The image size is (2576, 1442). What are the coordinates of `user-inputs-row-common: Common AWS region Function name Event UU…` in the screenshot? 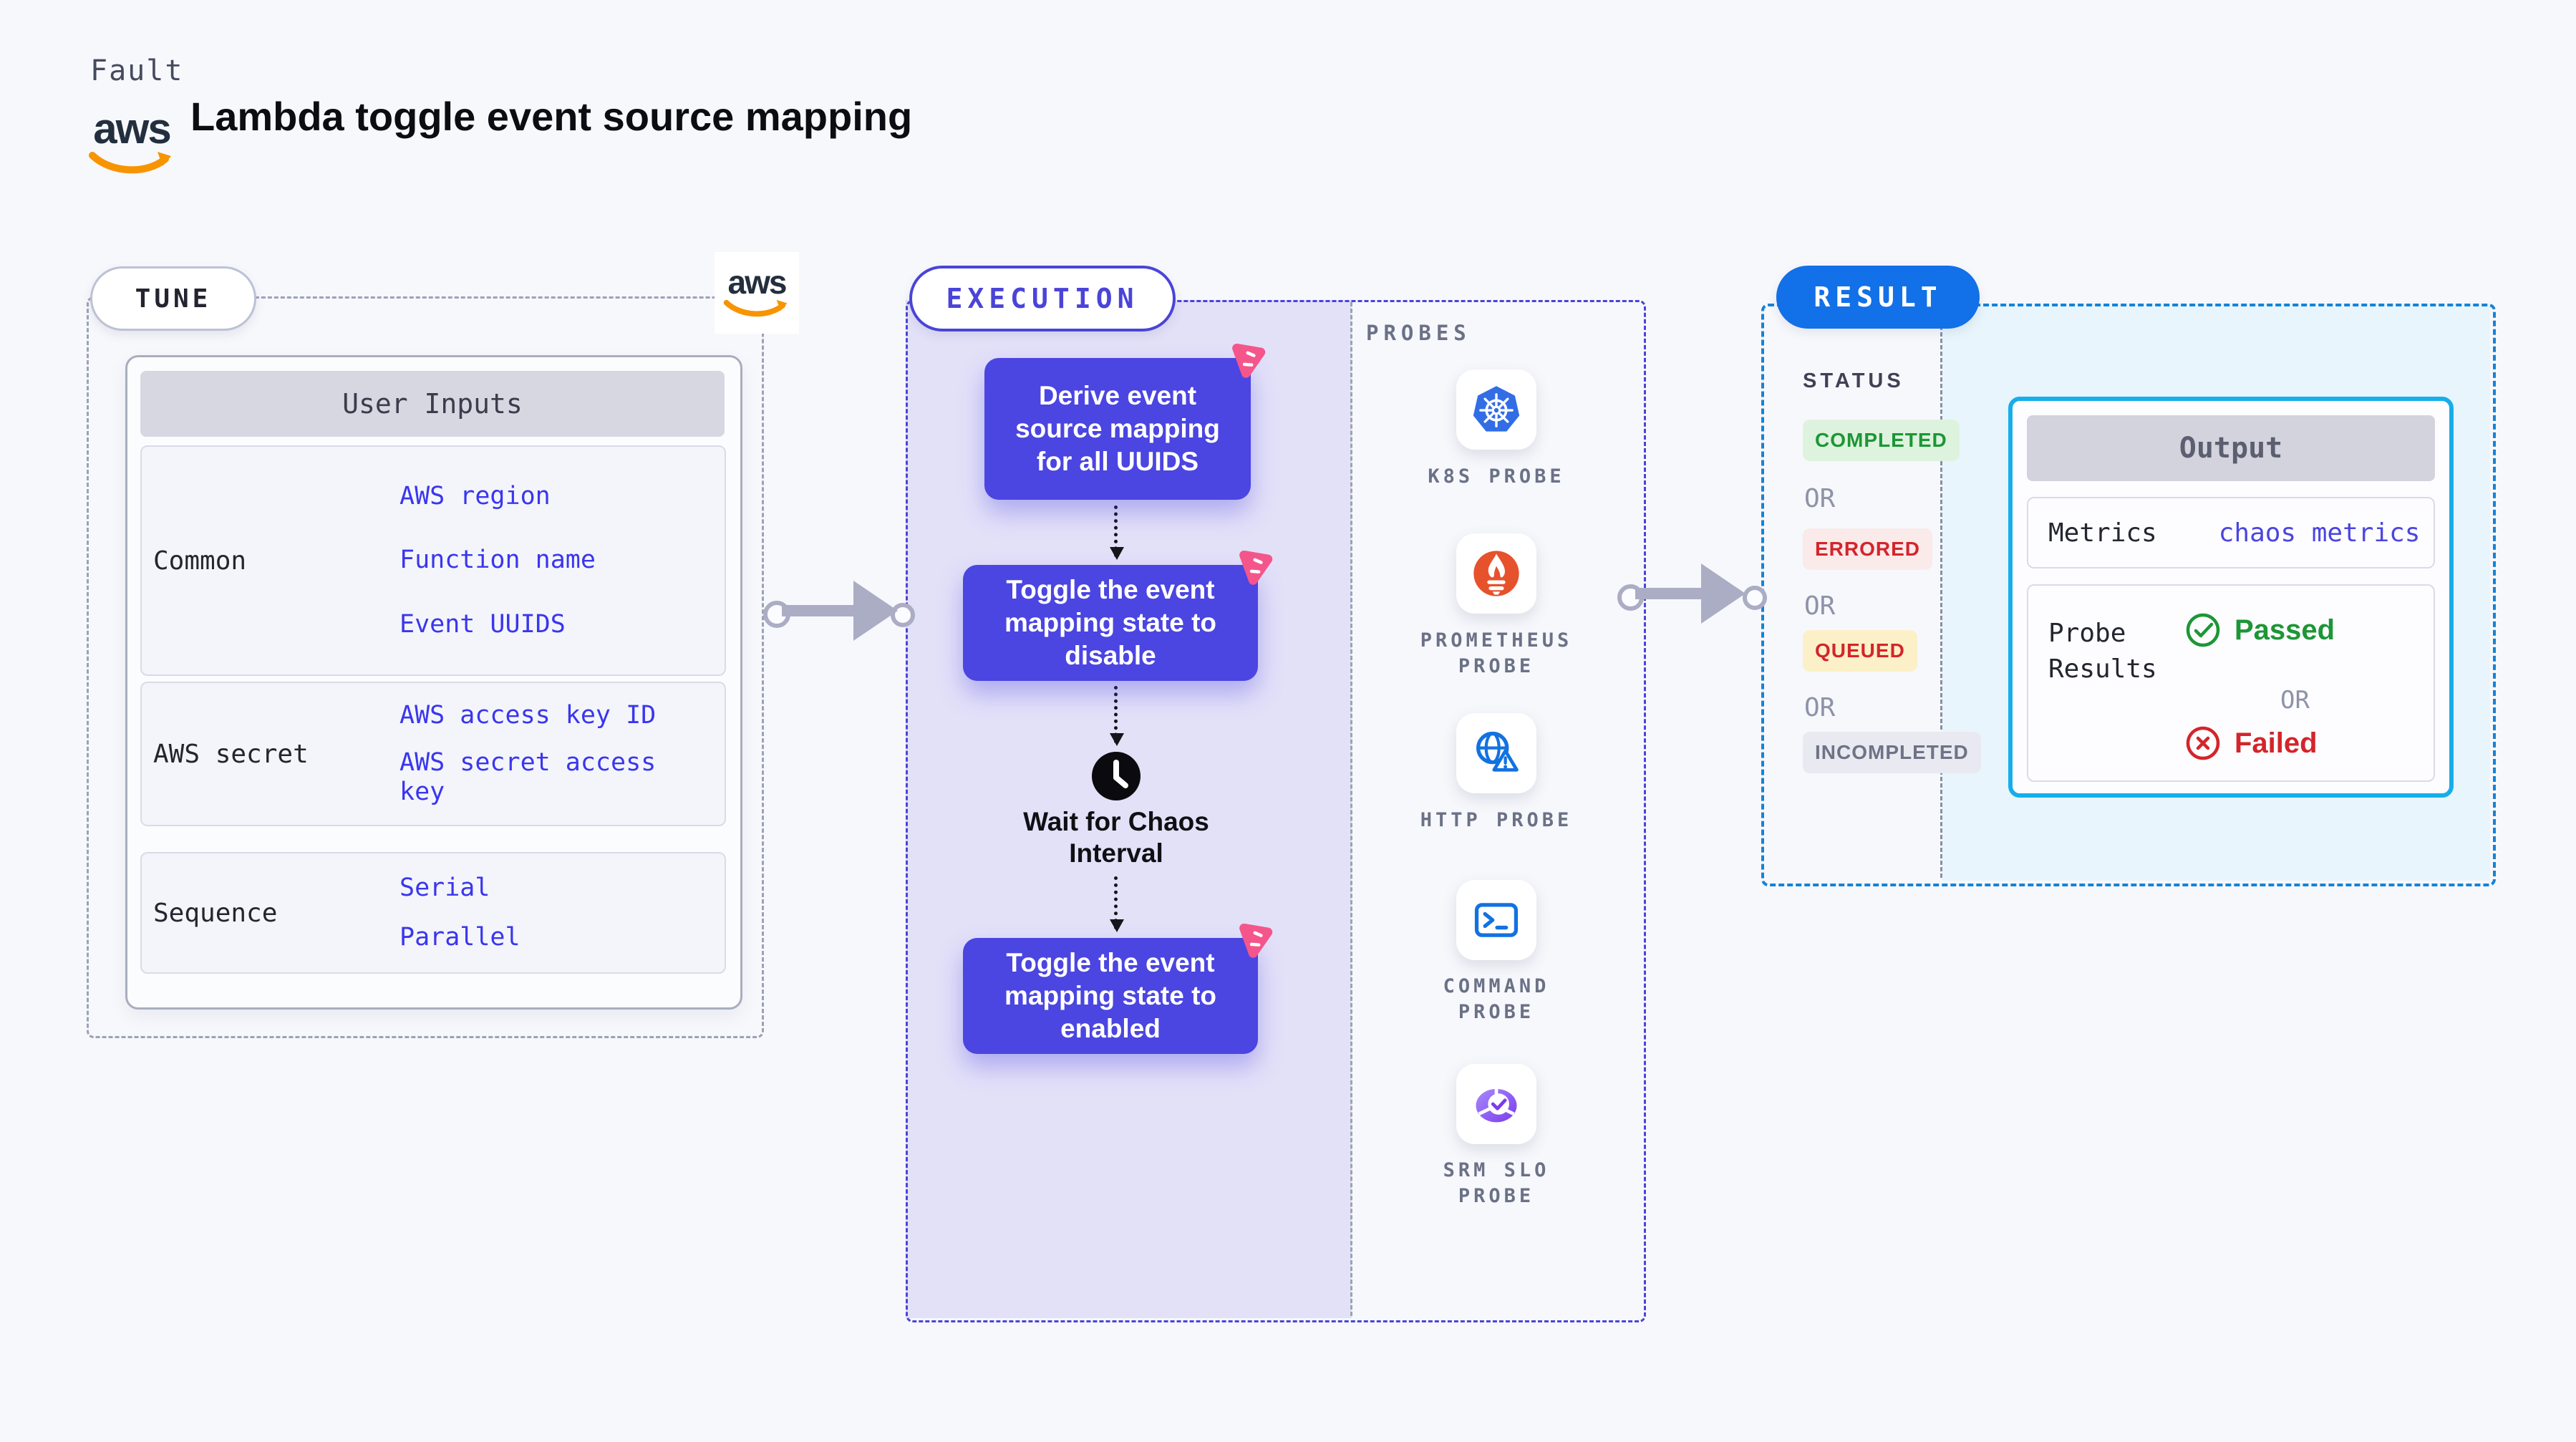 It's located at (433, 560).